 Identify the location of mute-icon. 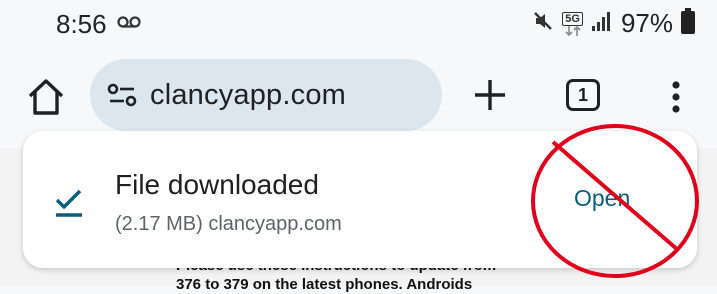
(543, 23).